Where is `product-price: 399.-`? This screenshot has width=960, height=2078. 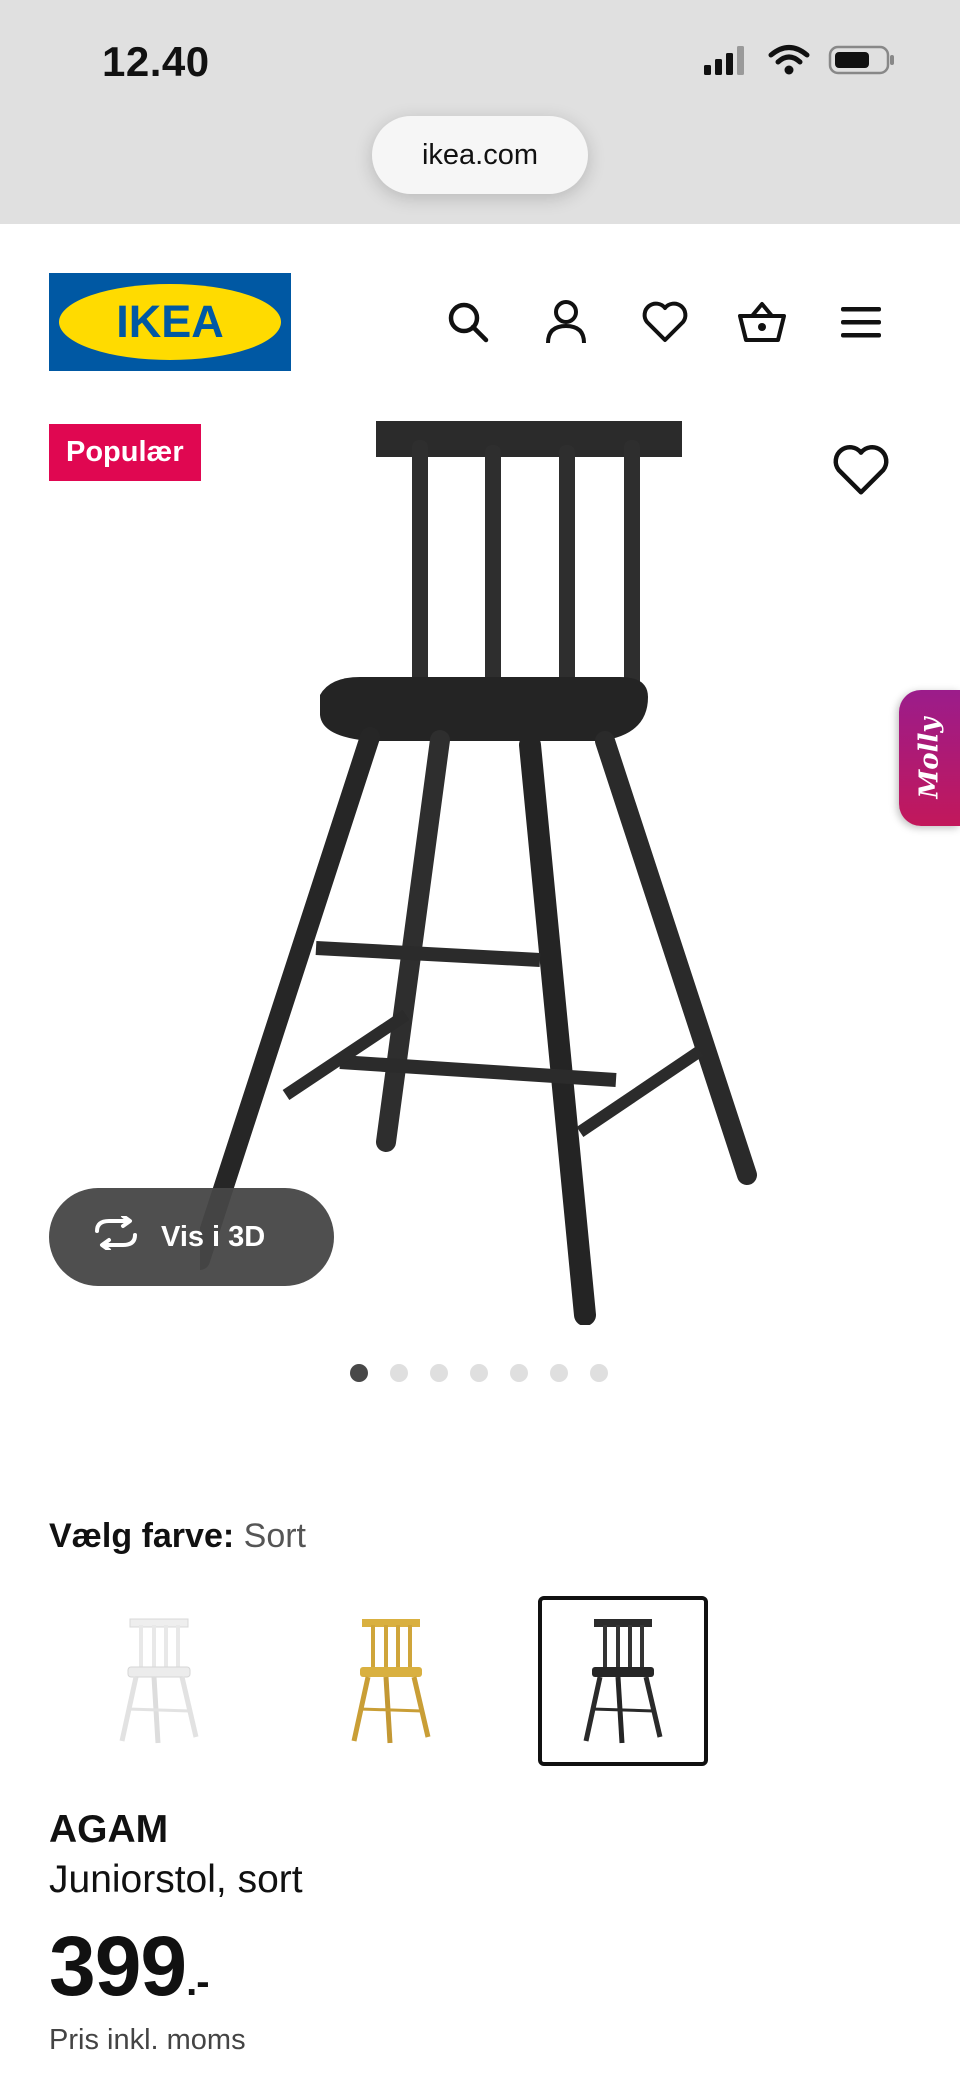
product-price: 399.- is located at coordinates (129, 1966).